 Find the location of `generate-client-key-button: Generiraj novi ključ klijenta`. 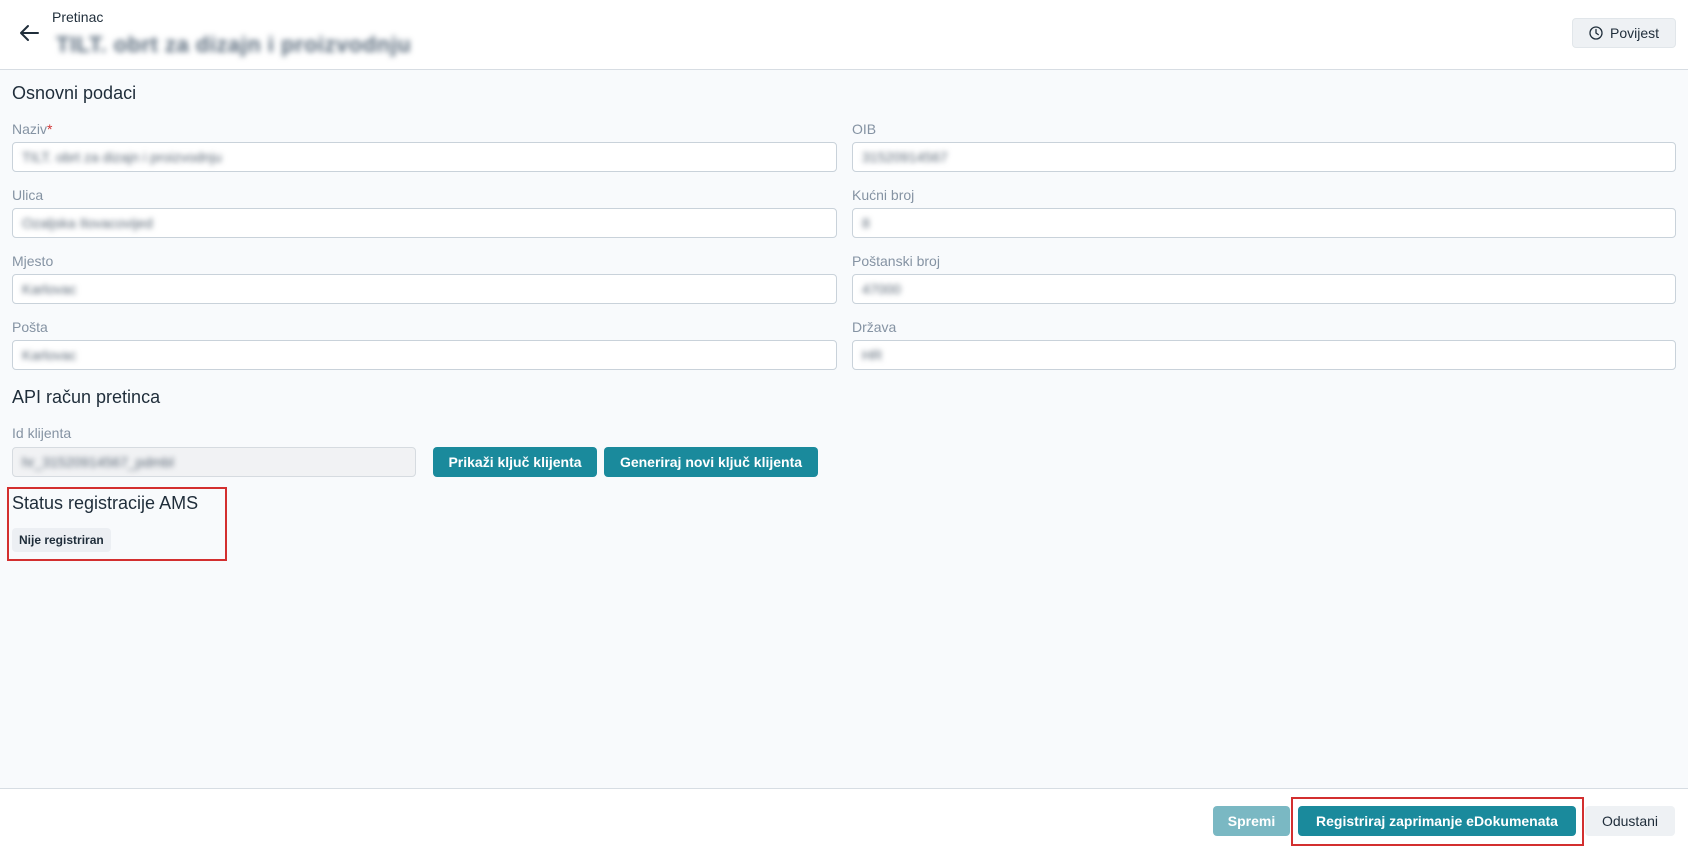

generate-client-key-button: Generiraj novi ključ klijenta is located at coordinates (711, 462).